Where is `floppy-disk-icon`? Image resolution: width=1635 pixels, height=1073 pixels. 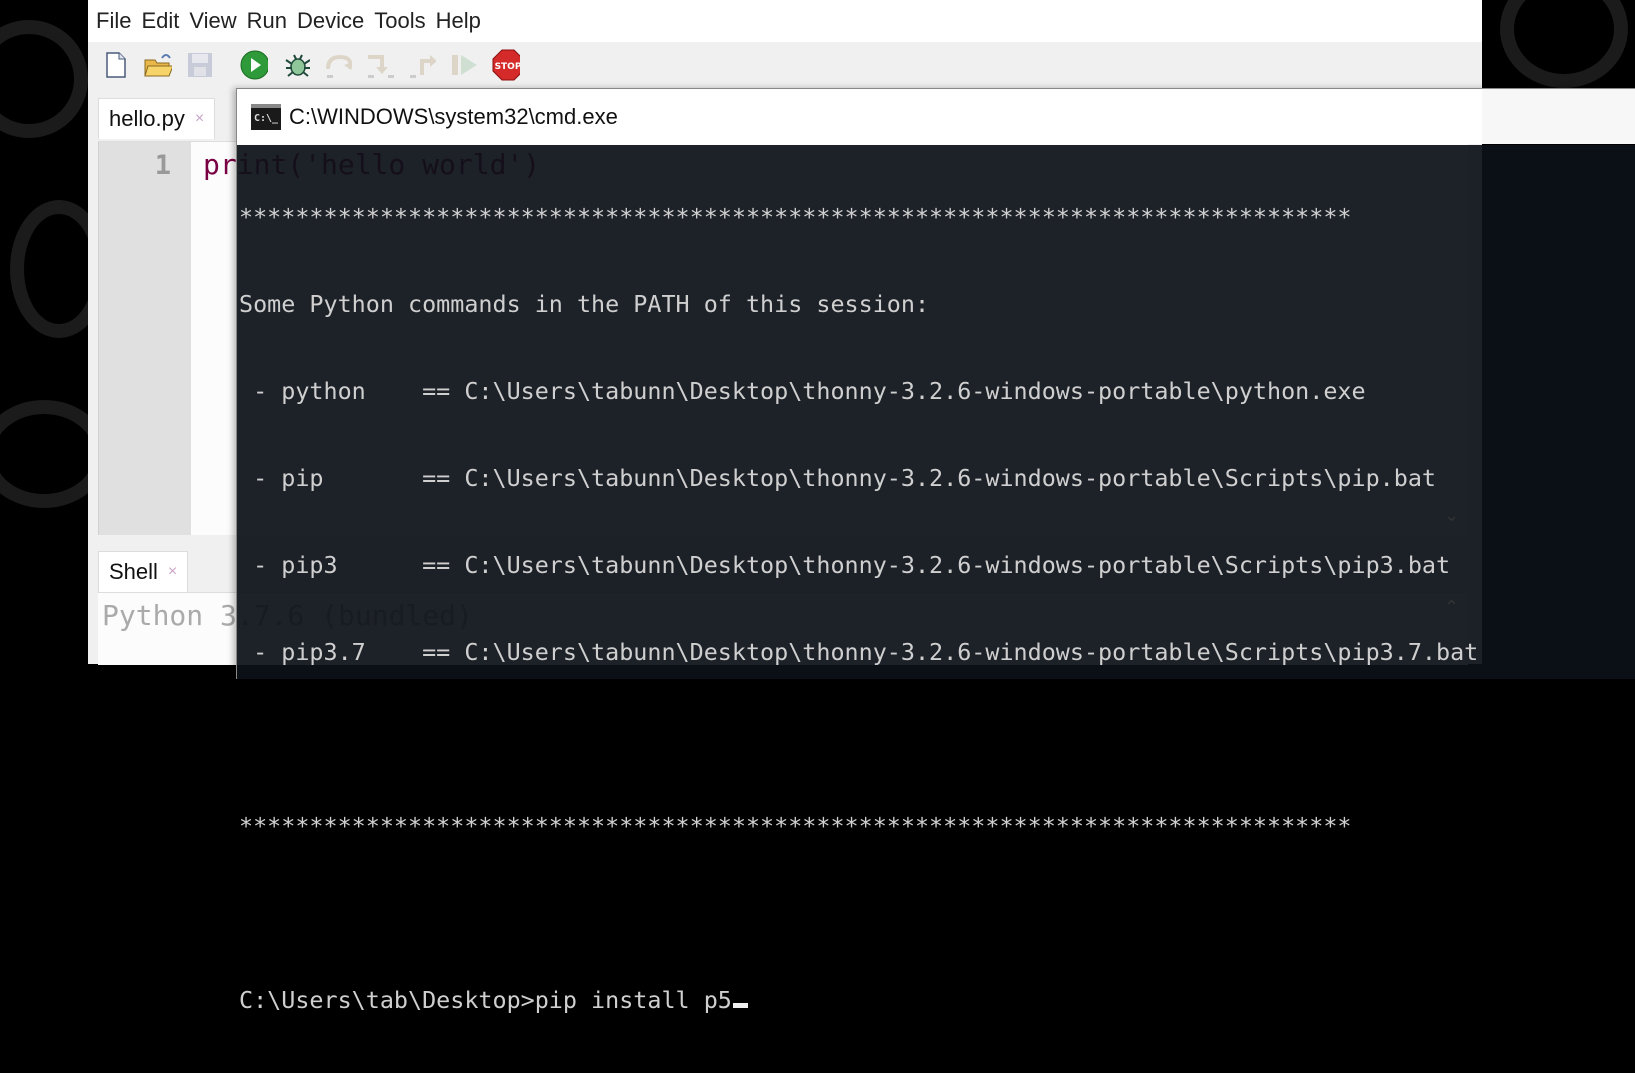
floppy-disk-icon is located at coordinates (200, 65).